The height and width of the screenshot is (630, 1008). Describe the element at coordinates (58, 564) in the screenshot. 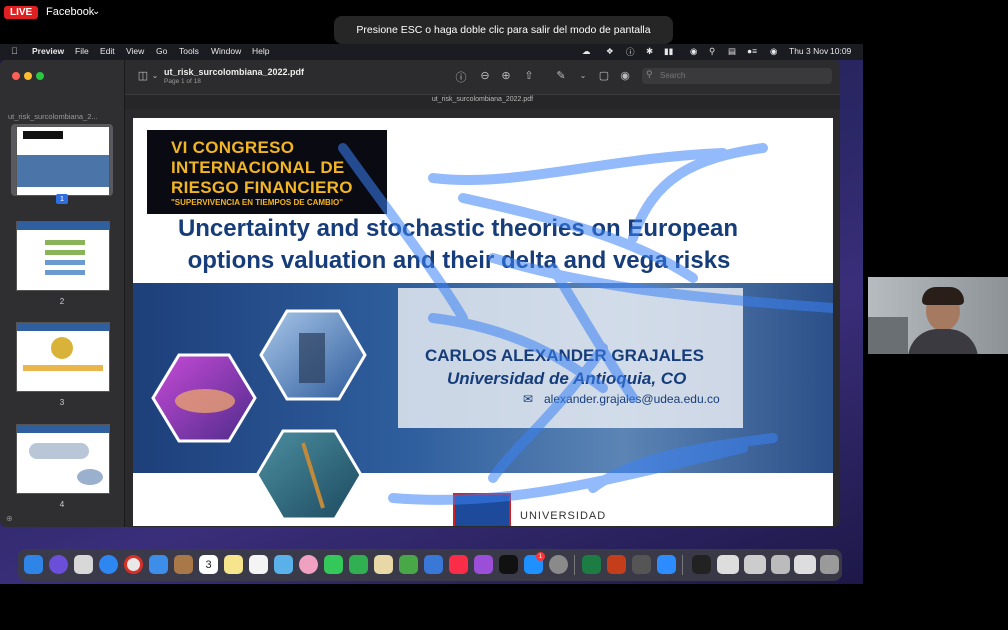

I see `siri-app-icon` at that location.